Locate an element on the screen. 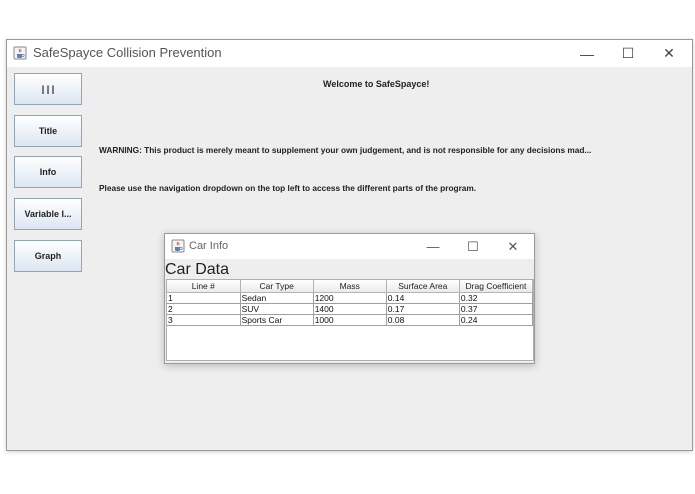  table-cell: Sports Car is located at coordinates (277, 320).